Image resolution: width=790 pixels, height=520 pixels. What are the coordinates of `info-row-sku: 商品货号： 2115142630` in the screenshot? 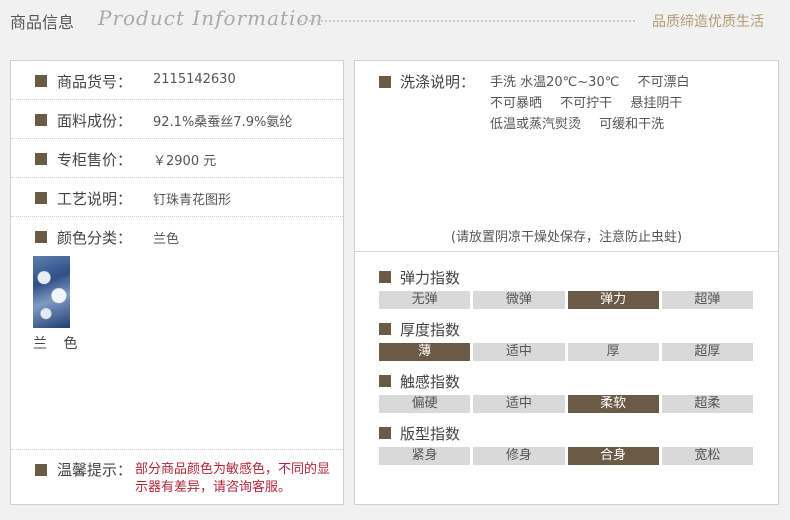 It's located at (177, 80).